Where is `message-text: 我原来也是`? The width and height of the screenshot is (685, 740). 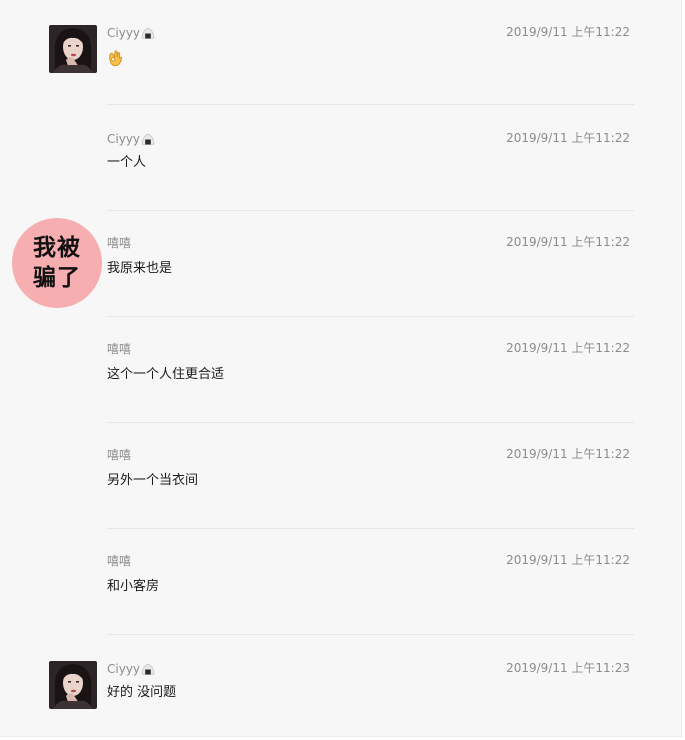 message-text: 我原来也是 is located at coordinates (140, 268).